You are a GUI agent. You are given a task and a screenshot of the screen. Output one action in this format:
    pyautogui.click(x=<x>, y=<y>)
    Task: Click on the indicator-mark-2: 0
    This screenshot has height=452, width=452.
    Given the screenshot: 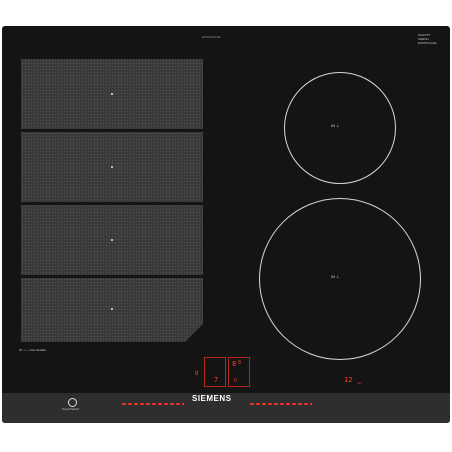 What is the action you would take?
    pyautogui.click(x=235, y=381)
    